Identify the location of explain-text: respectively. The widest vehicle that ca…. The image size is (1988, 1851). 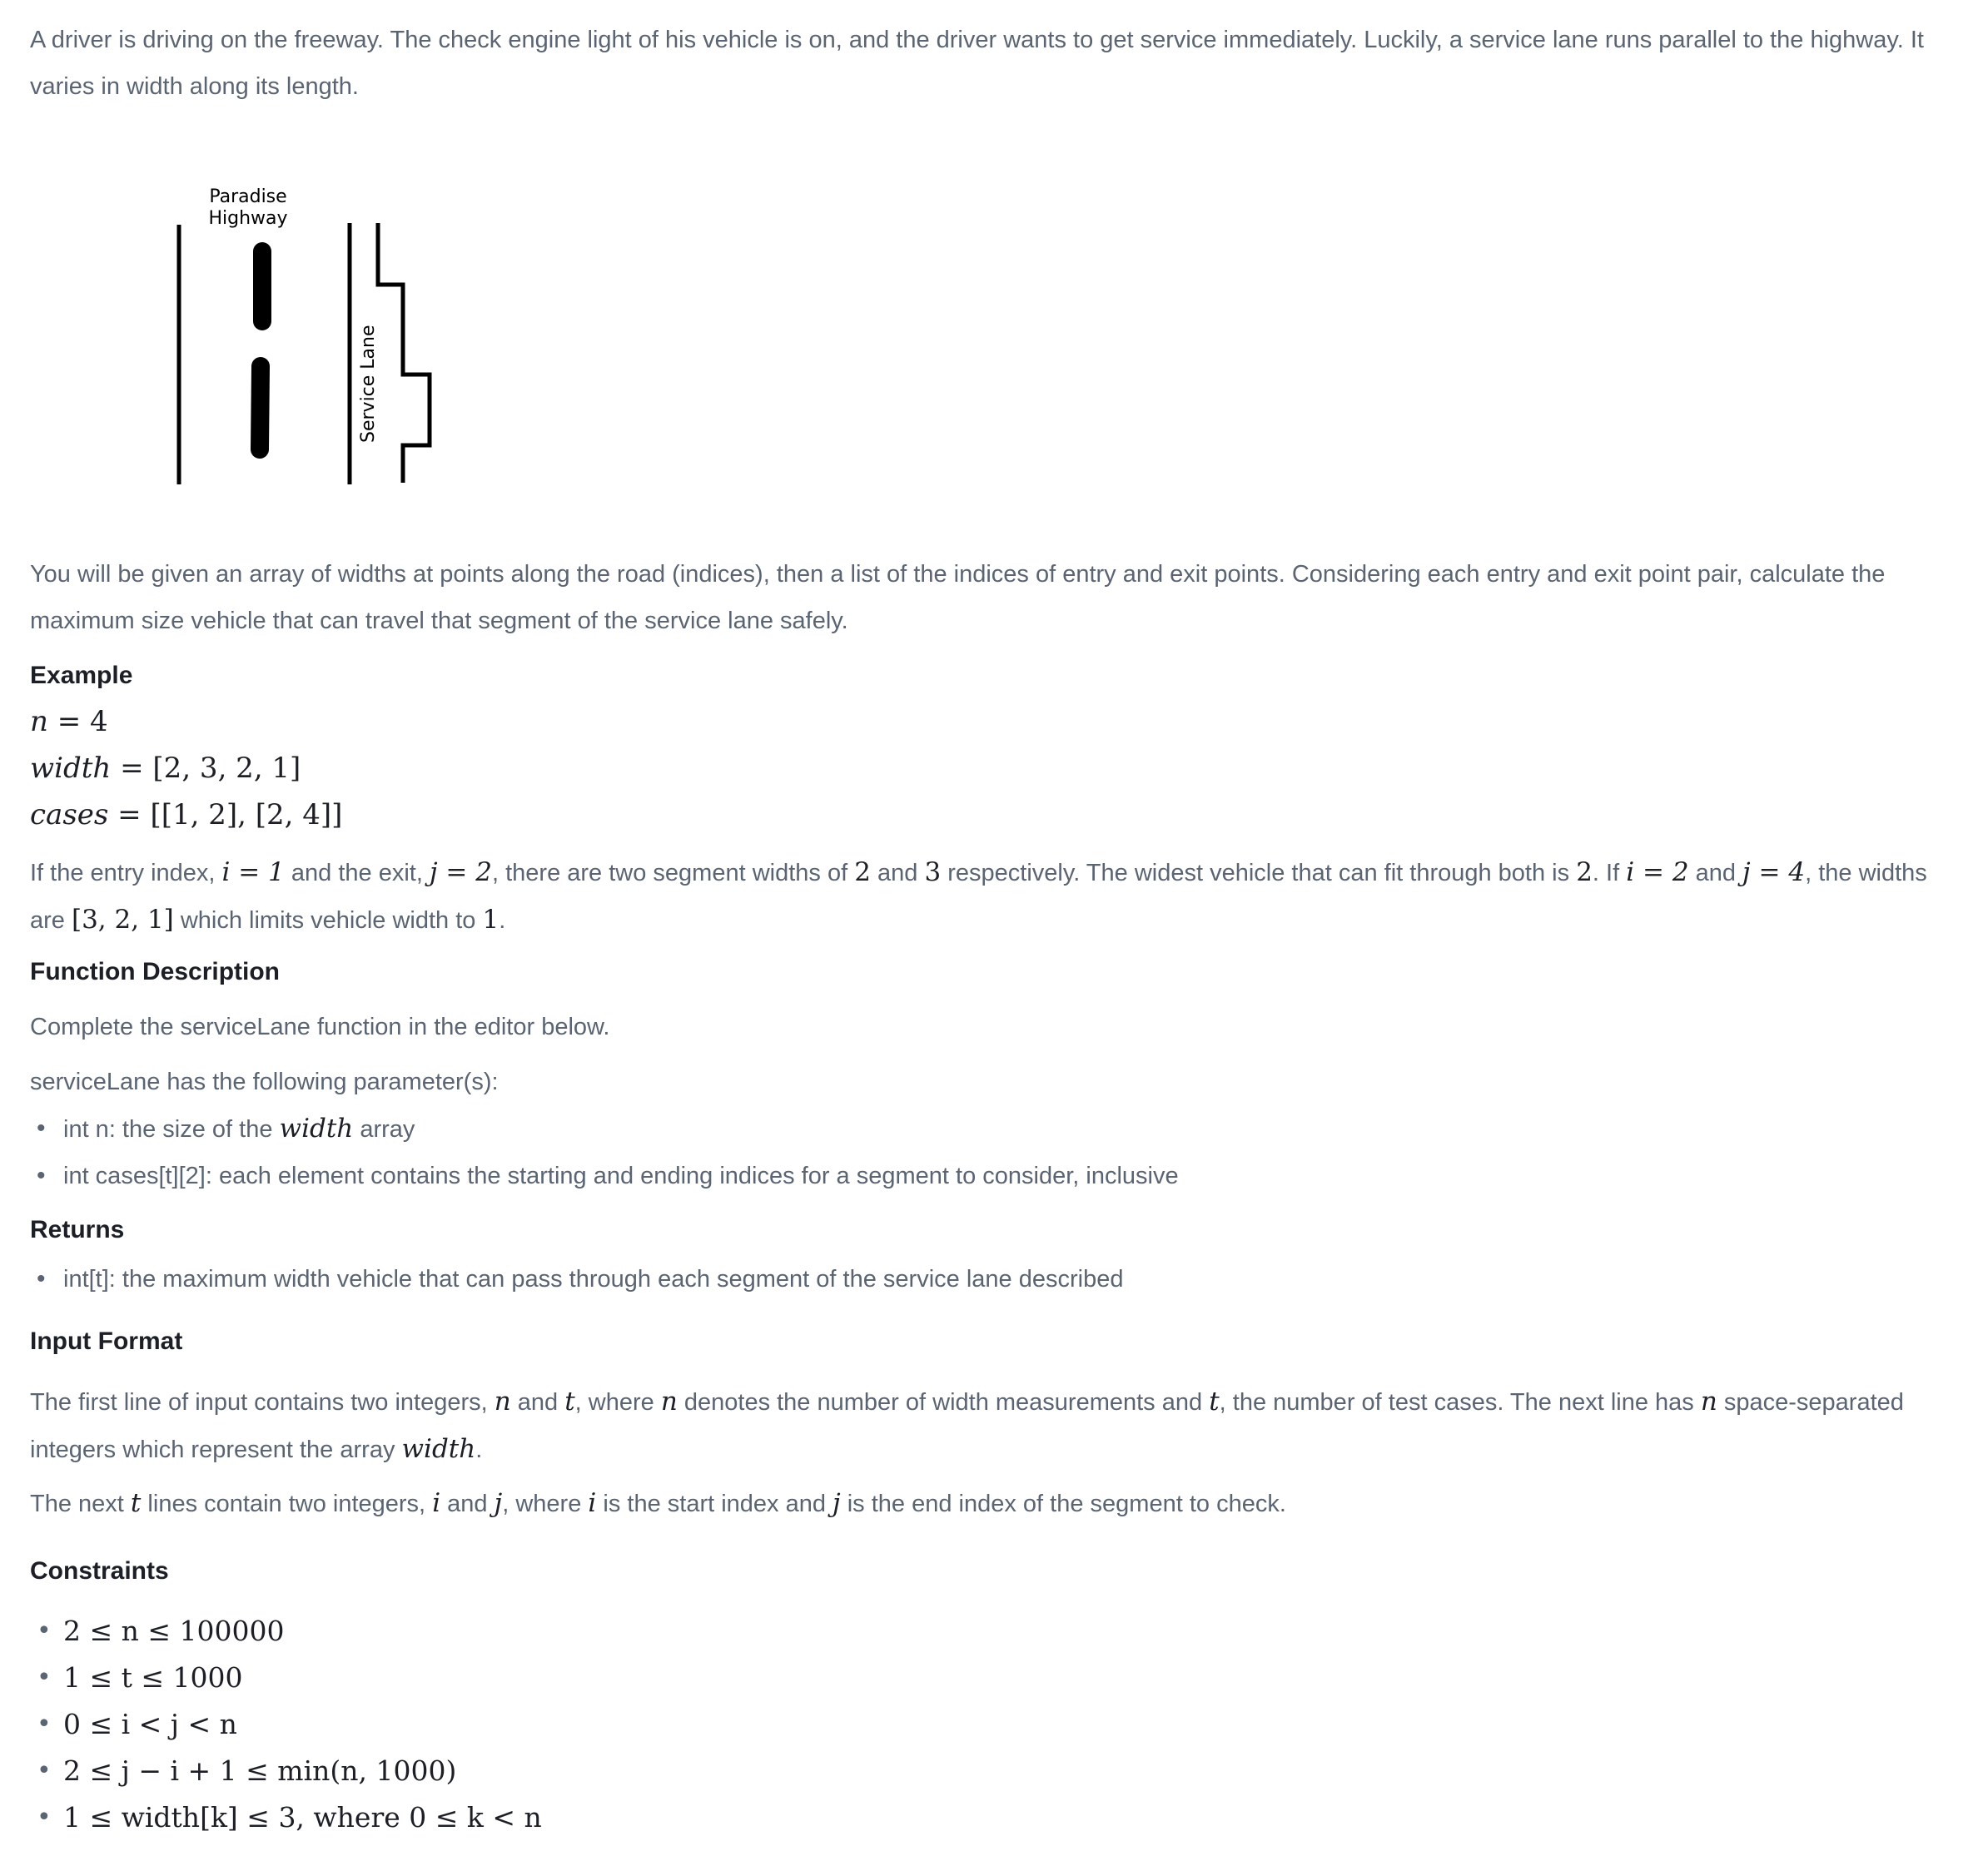
(1259, 873).